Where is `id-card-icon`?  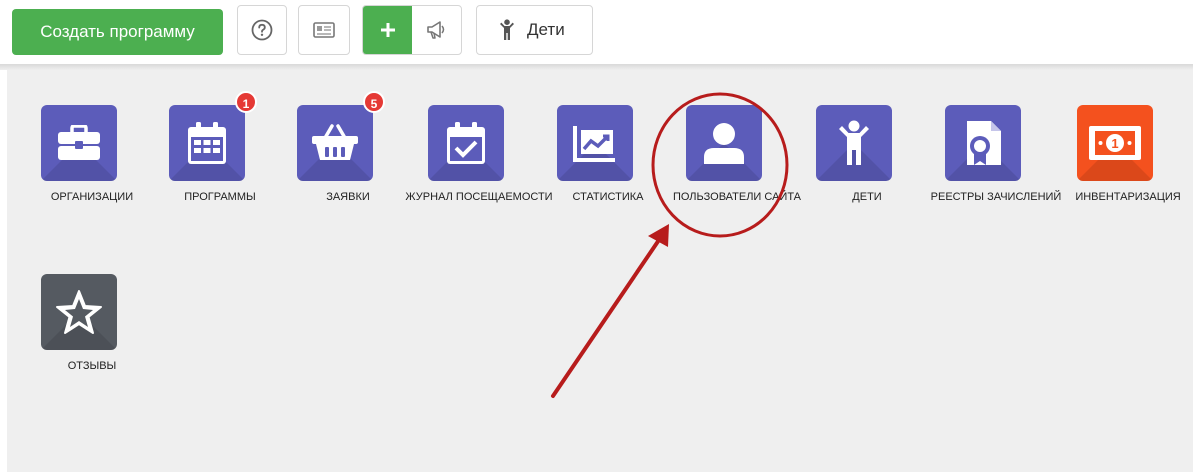 id-card-icon is located at coordinates (324, 30).